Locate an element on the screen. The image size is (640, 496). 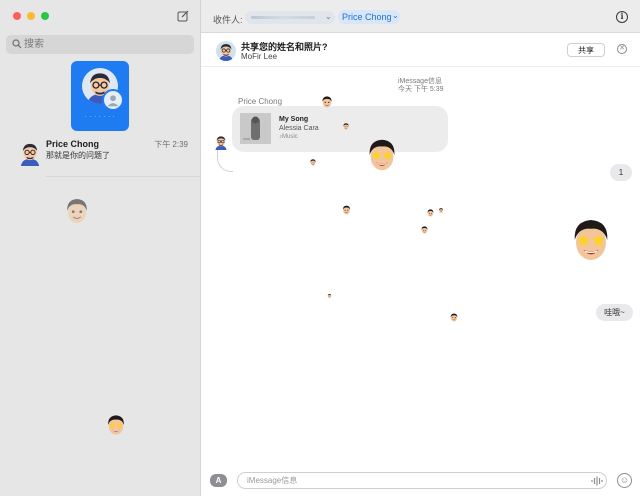
search-icon is located at coordinates (17, 44).